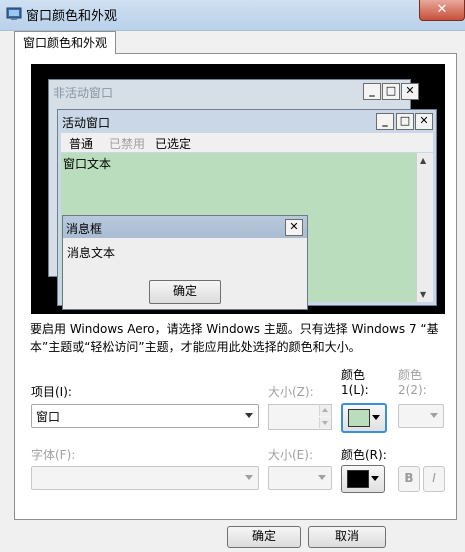 This screenshot has height=552, width=465. Describe the element at coordinates (353, 375) in the screenshot. I see `color1-label-line1: 颜色` at that location.